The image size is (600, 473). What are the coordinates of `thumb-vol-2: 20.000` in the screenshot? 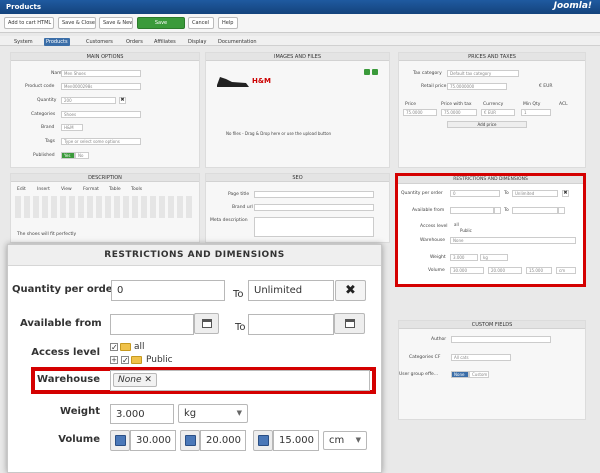 It's located at (505, 270).